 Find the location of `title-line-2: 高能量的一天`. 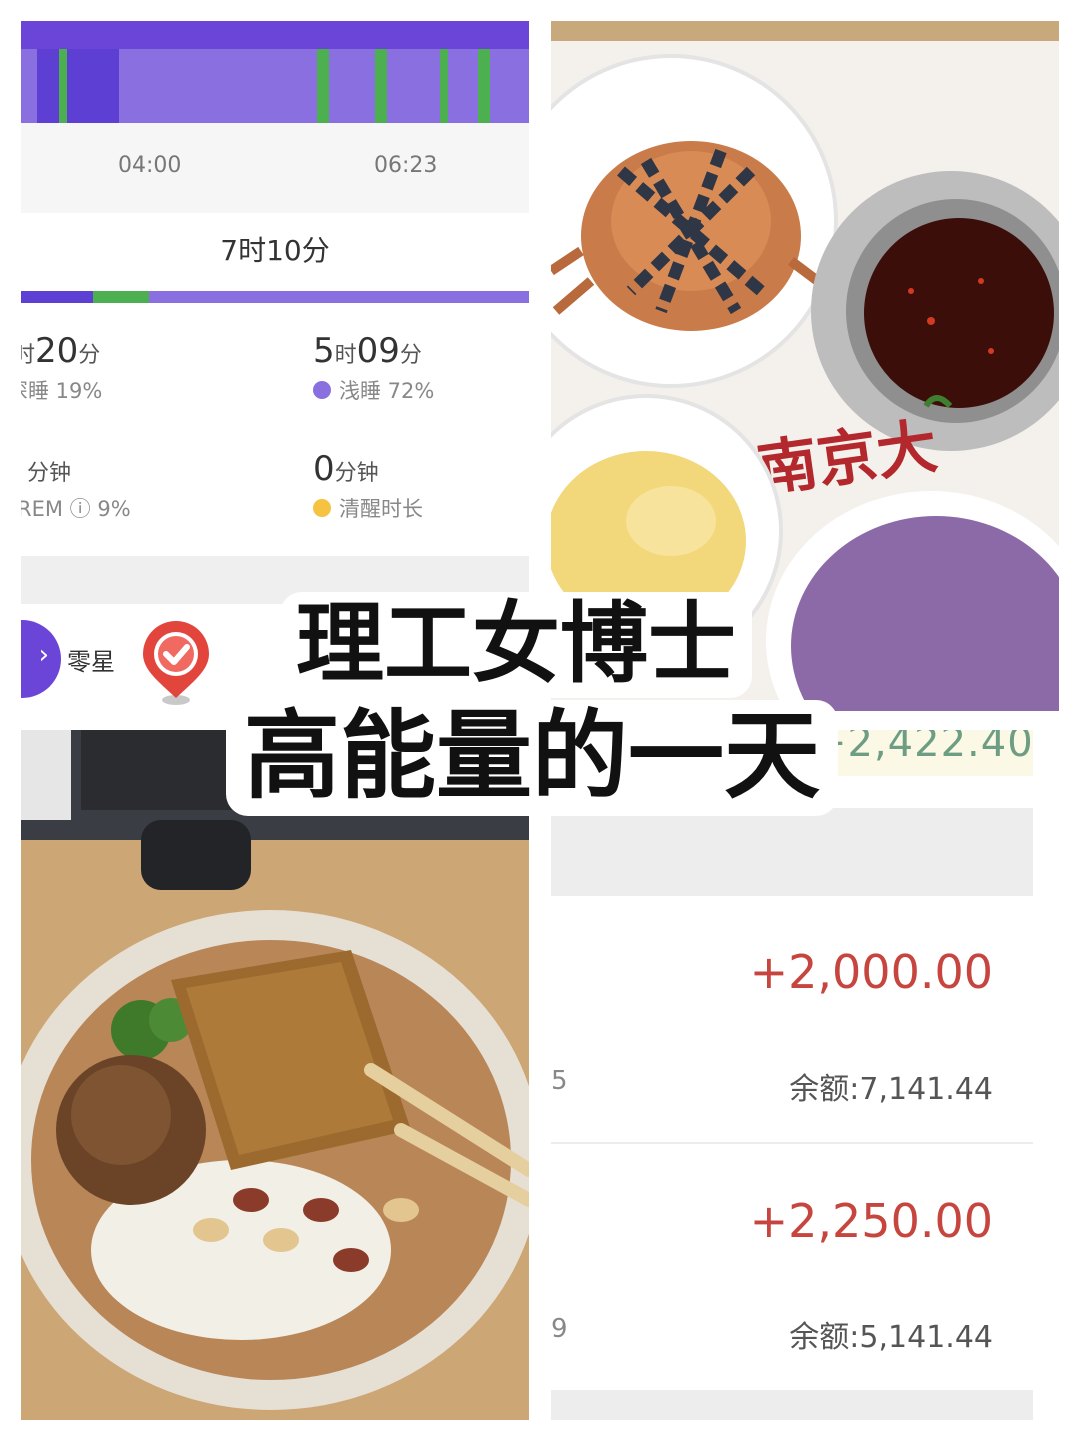

title-line-2: 高能量的一天 is located at coordinates (532, 758).